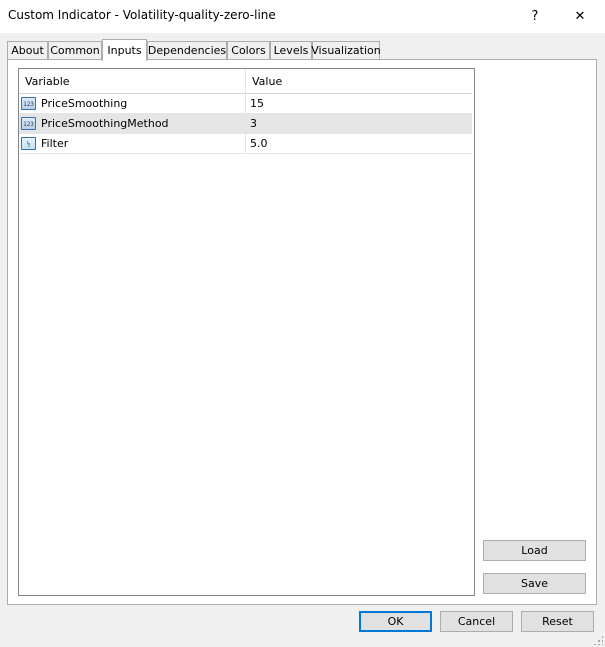  What do you see at coordinates (84, 103) in the screenshot?
I see `variable-name: PriceSmoothing` at bounding box center [84, 103].